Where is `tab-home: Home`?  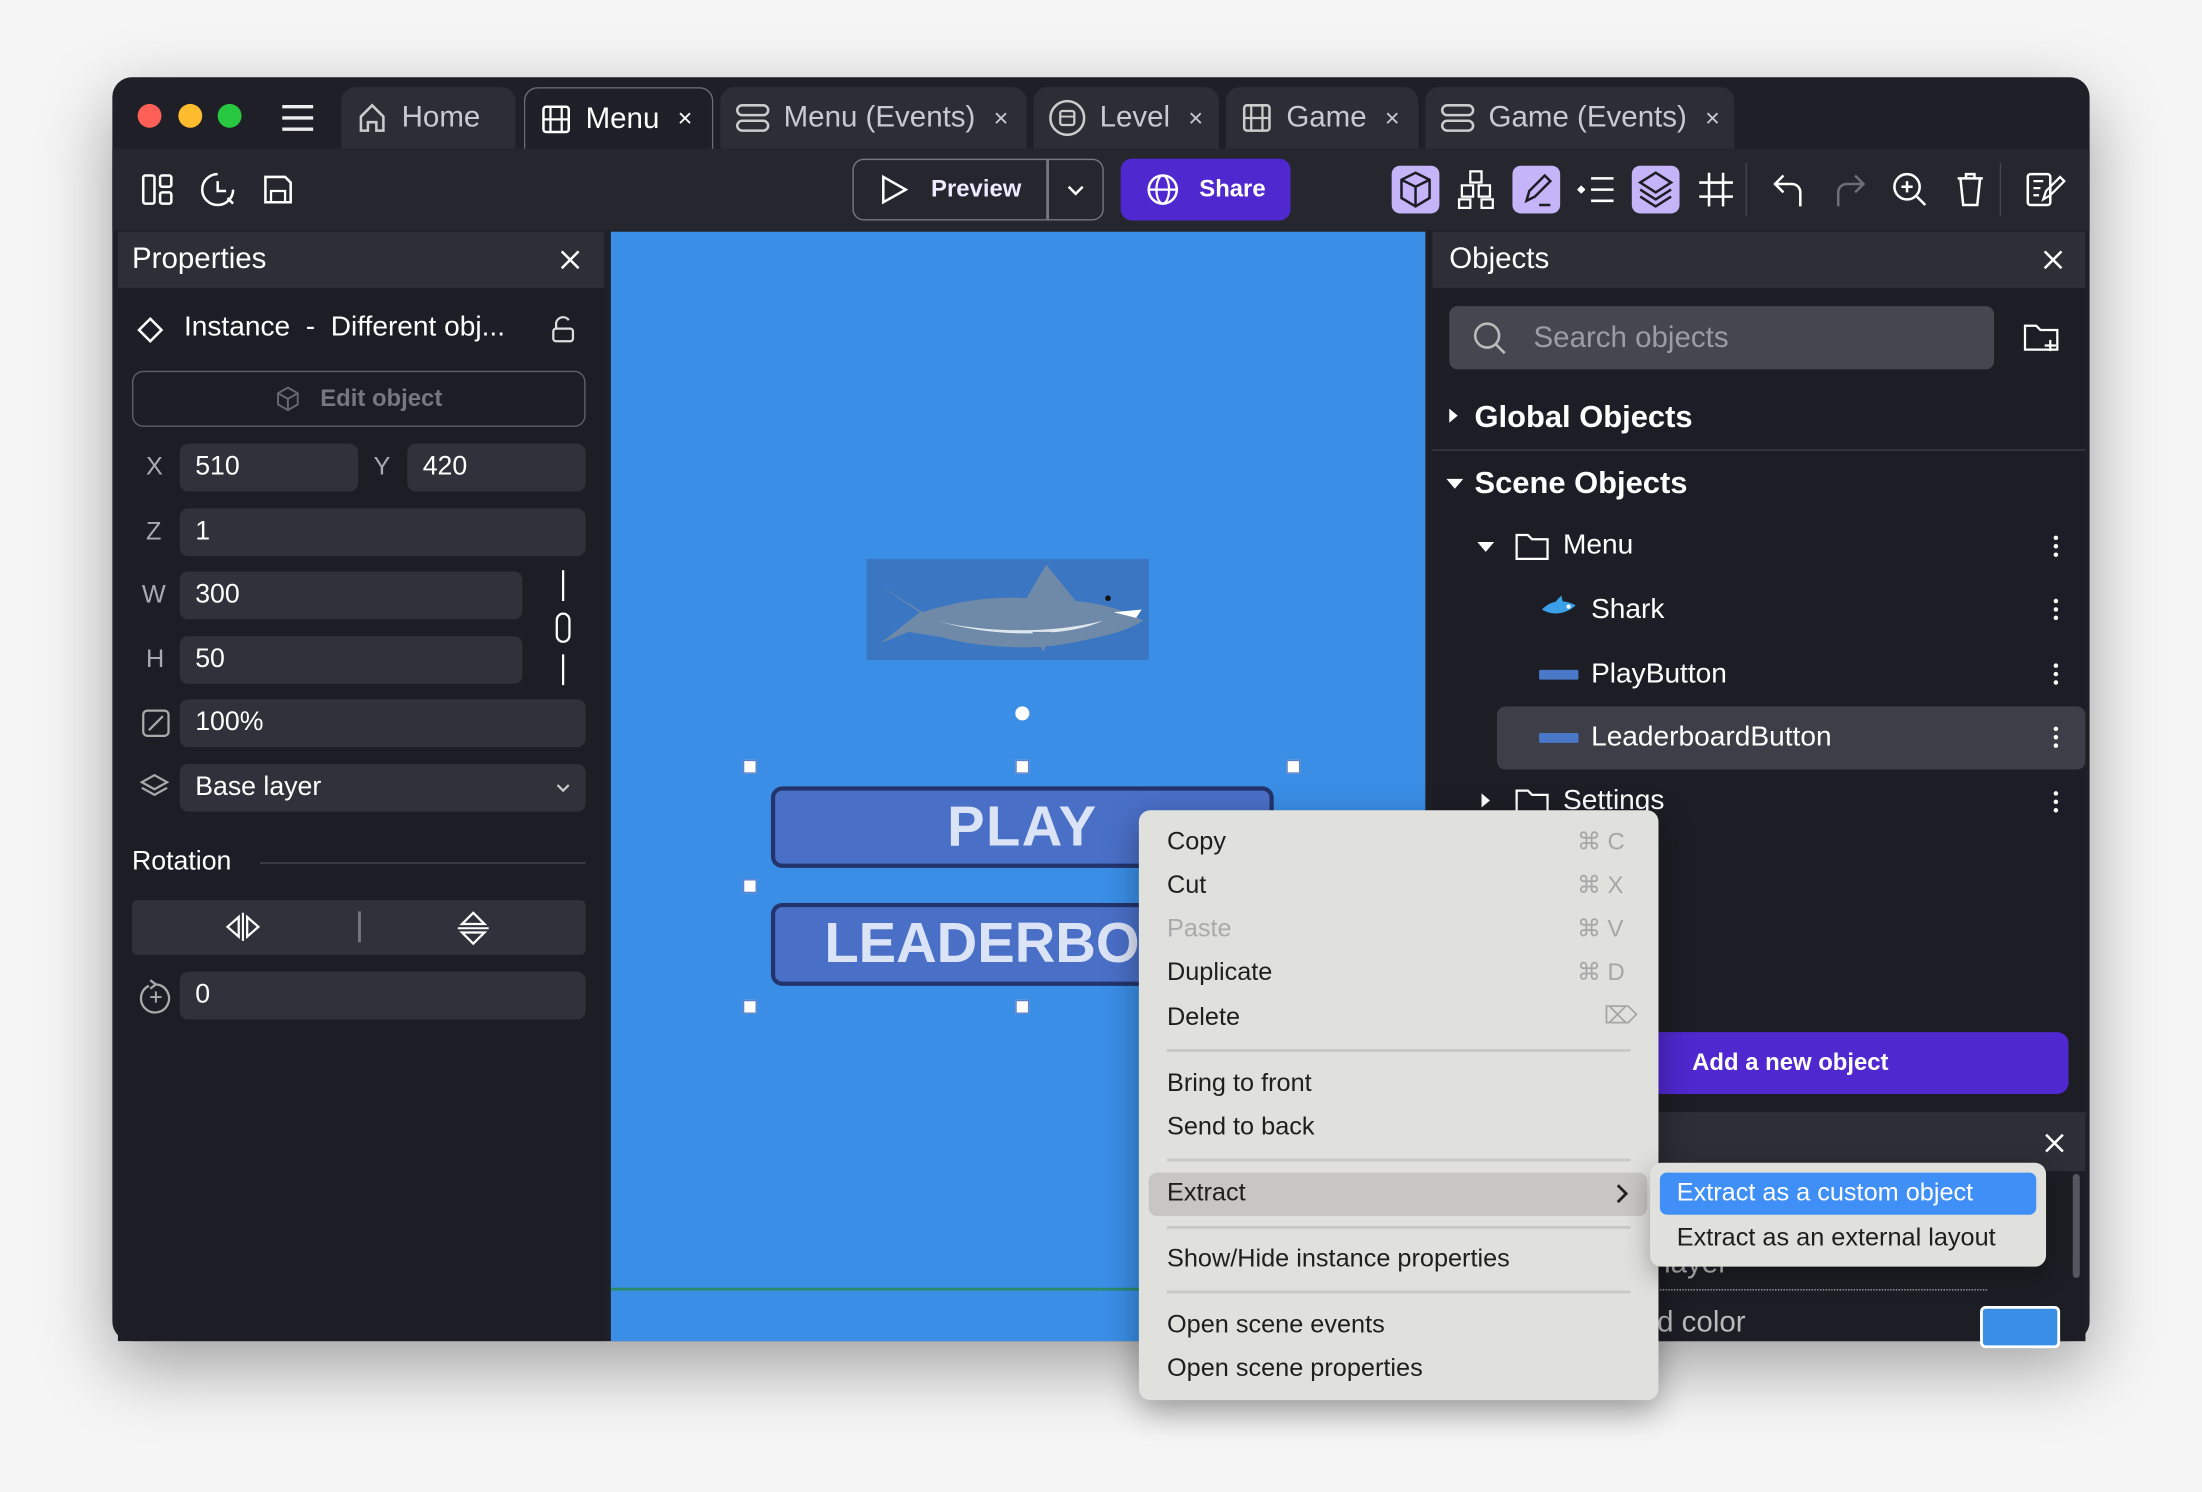
tab-home: Home is located at coordinates (428, 118).